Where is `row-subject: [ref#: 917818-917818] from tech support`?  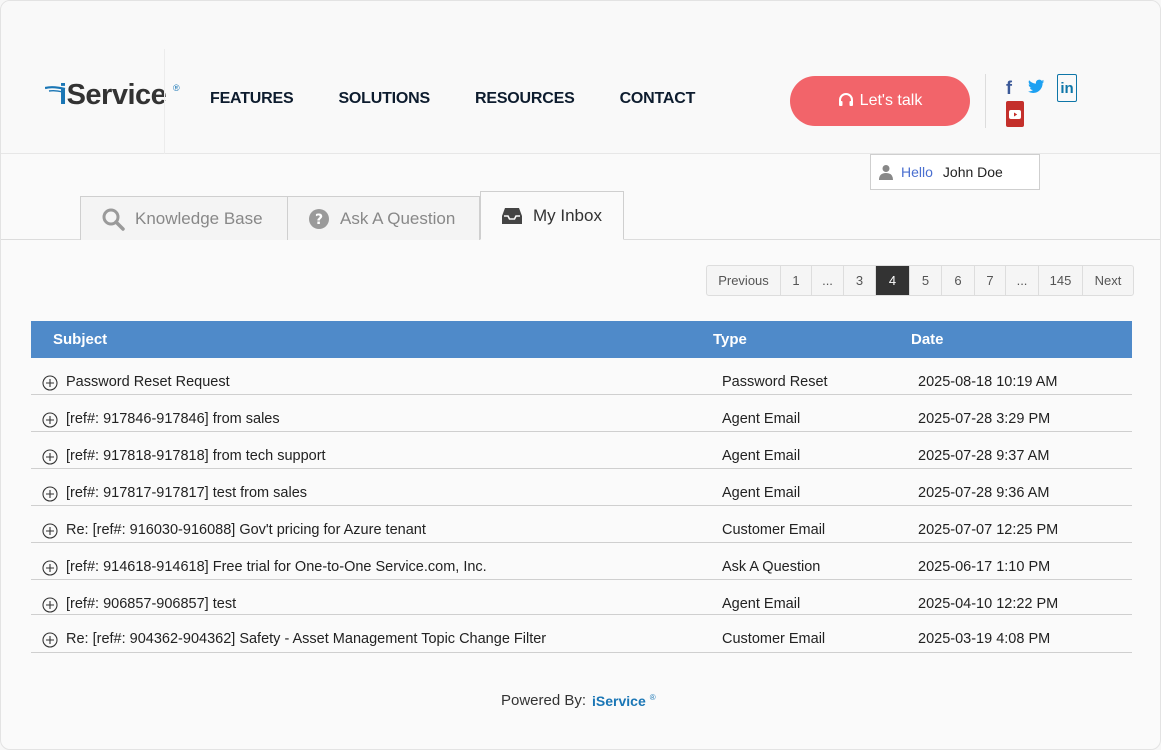 row-subject: [ref#: 917818-917818] from tech support is located at coordinates (196, 456).